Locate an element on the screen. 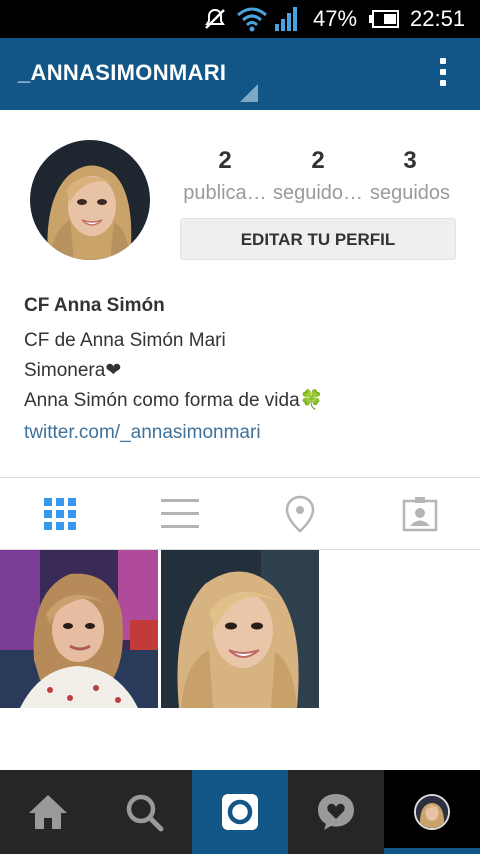 The width and height of the screenshot is (480, 854). activity-heart-icon is located at coordinates (336, 812).